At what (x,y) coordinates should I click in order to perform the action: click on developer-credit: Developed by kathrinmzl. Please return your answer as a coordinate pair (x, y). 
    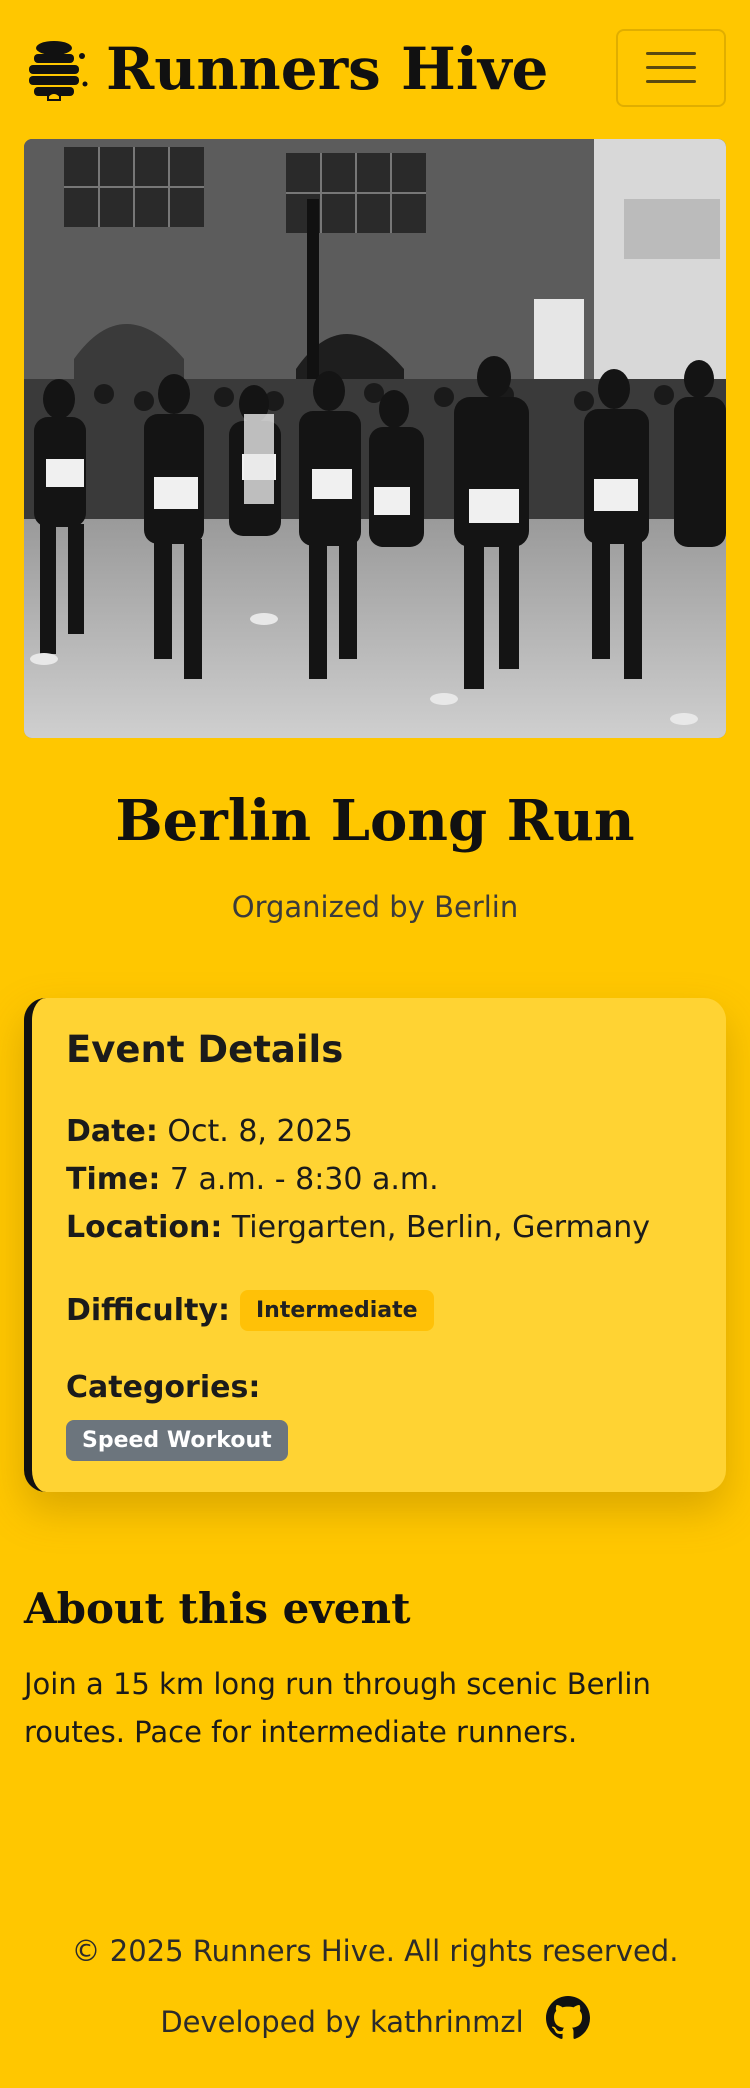
    Looking at the image, I should click on (342, 2021).